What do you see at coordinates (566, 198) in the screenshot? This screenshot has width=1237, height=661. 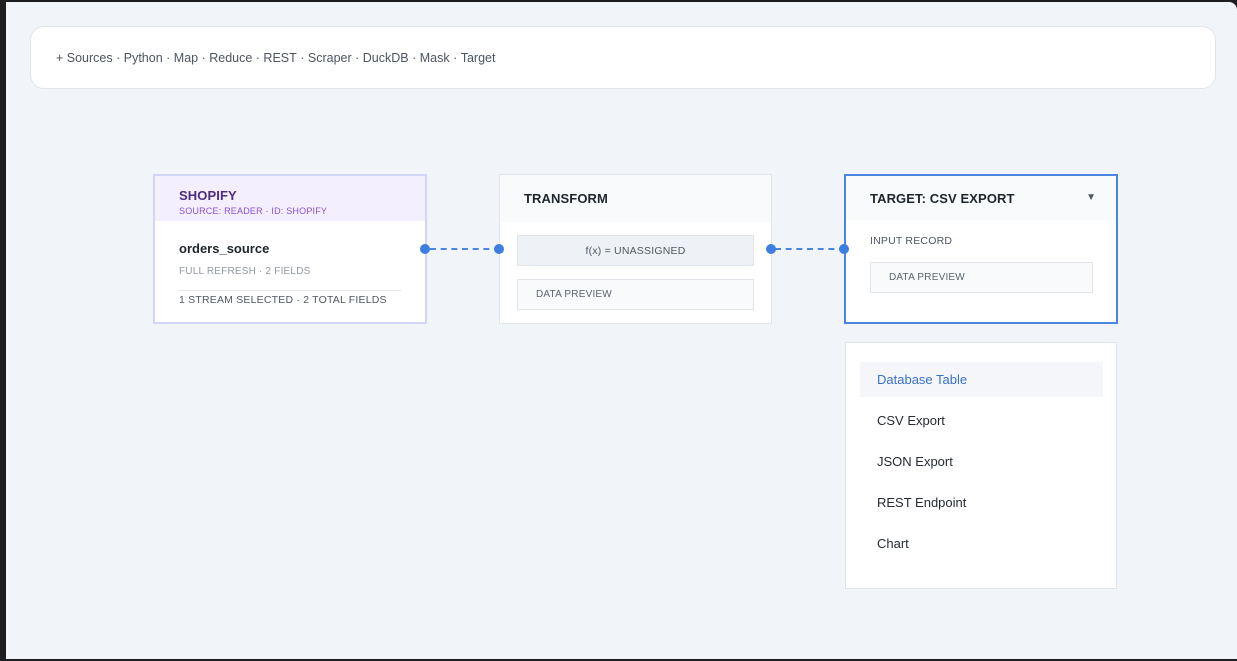 I see `transform-node-title: TRANSFORM` at bounding box center [566, 198].